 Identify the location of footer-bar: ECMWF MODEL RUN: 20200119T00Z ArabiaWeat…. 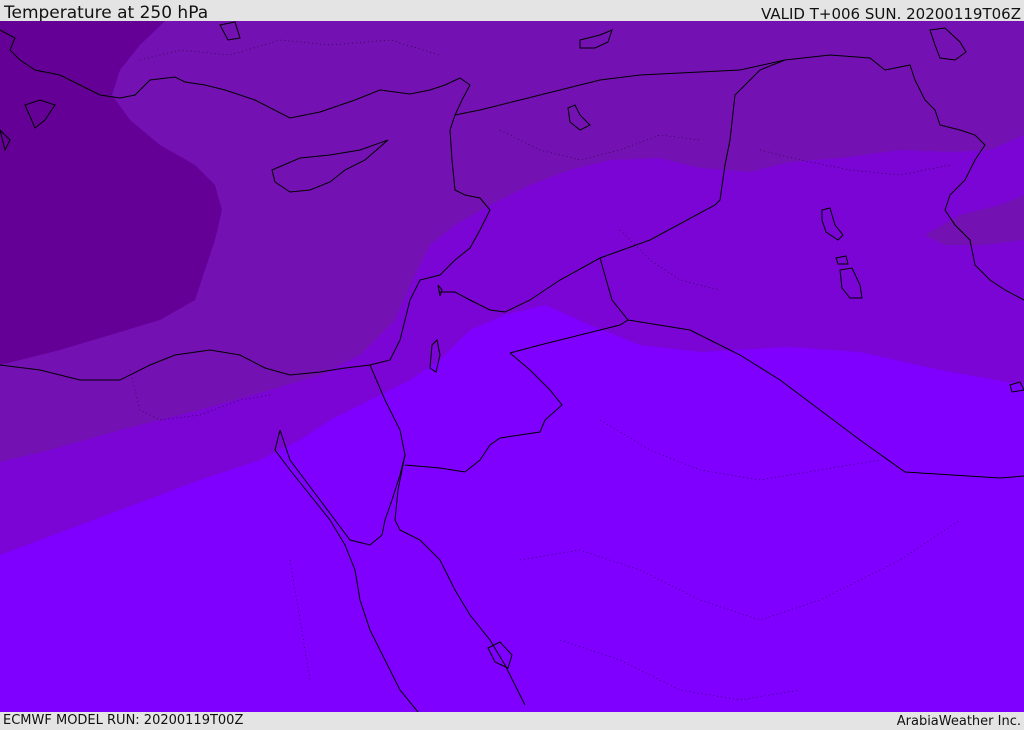
(512, 720).